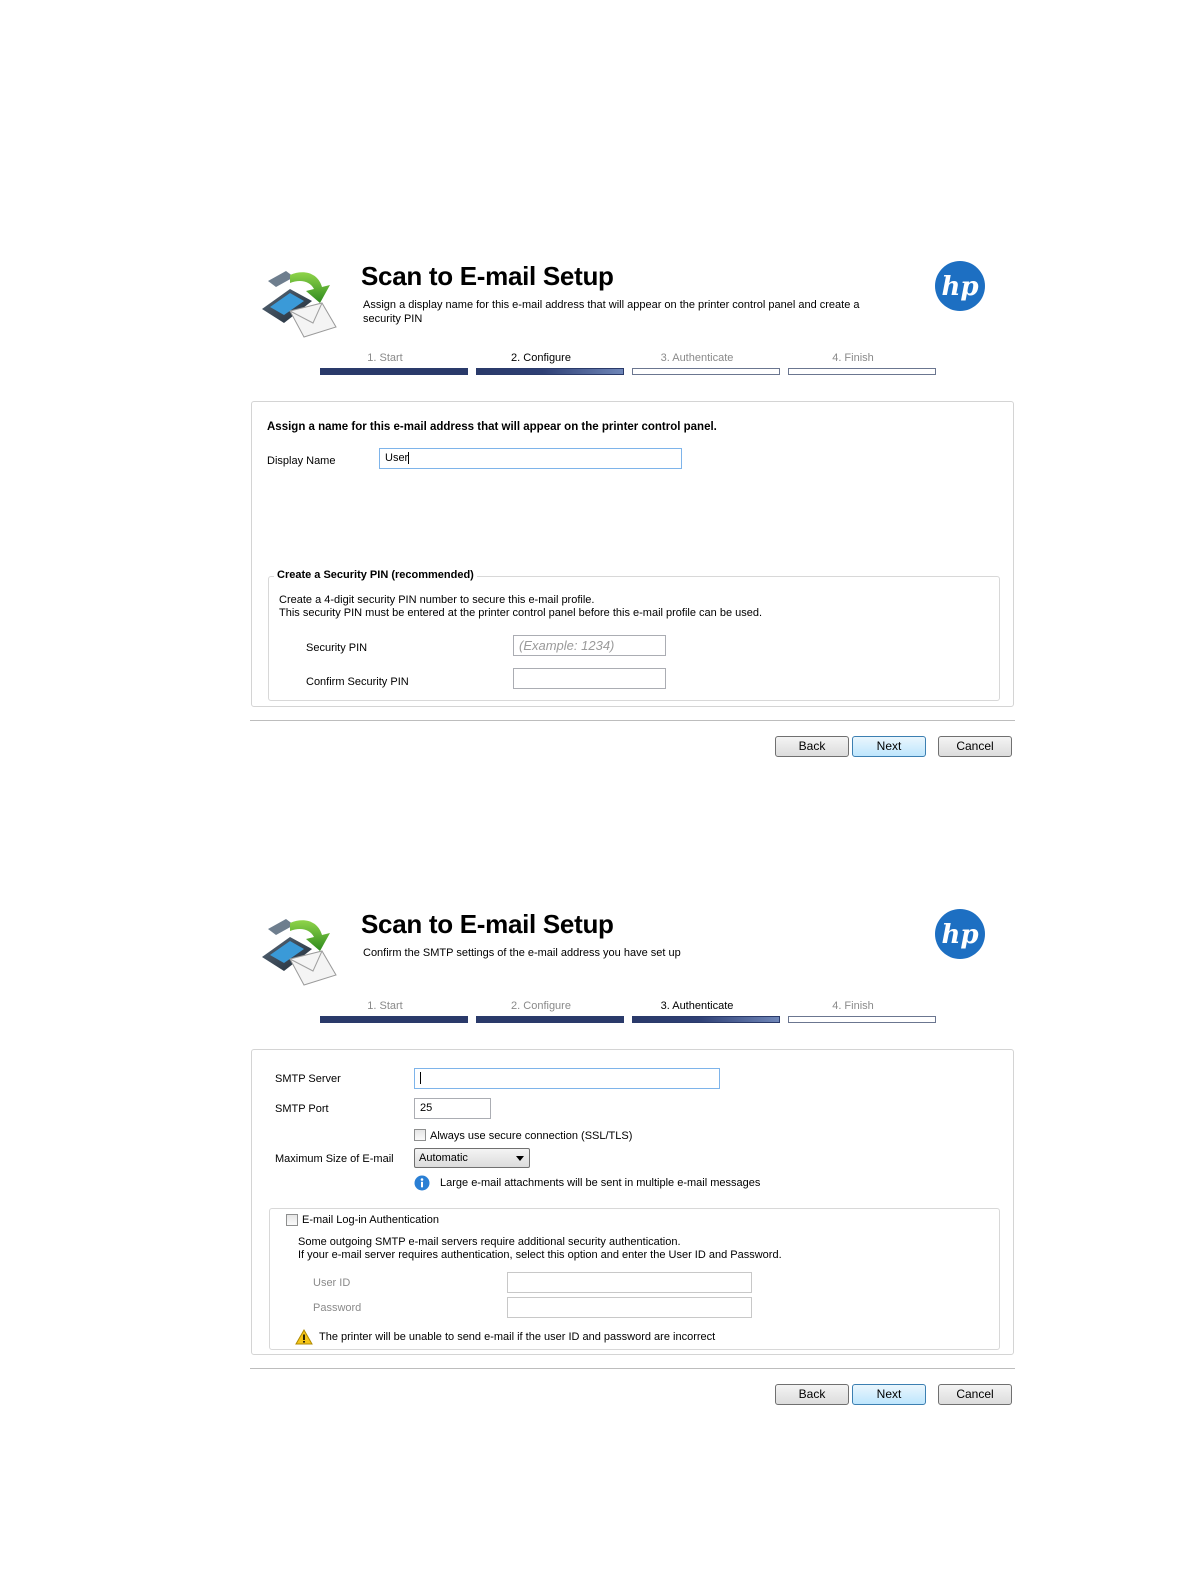  What do you see at coordinates (375, 575) in the screenshot?
I see `security-pin-group-title: Create a Security PIN (recommended)` at bounding box center [375, 575].